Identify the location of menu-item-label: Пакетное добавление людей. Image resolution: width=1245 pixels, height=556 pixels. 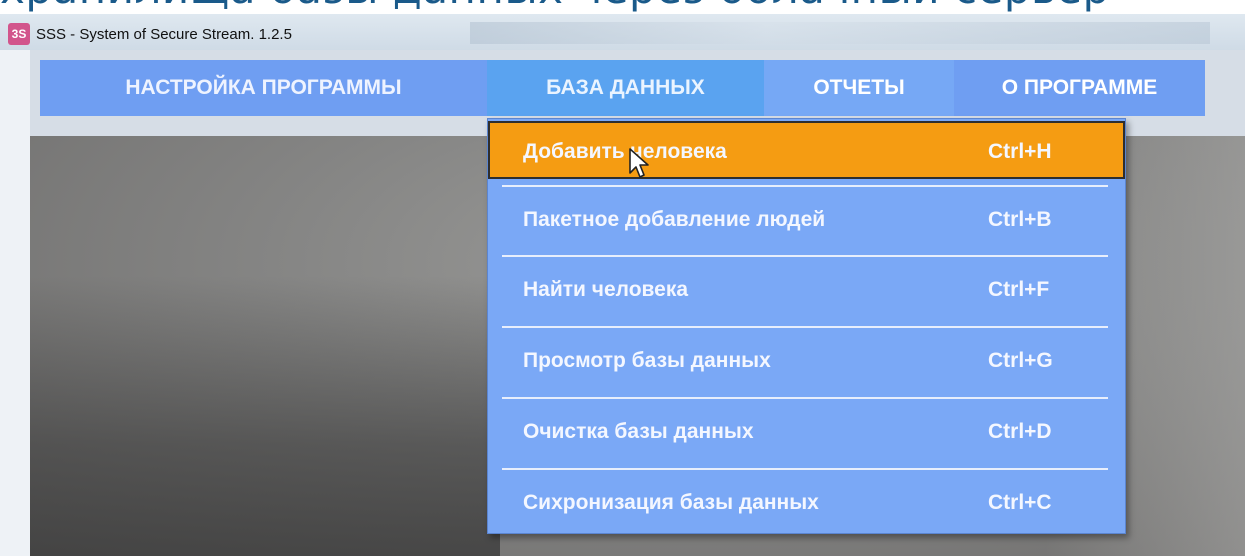
(674, 219).